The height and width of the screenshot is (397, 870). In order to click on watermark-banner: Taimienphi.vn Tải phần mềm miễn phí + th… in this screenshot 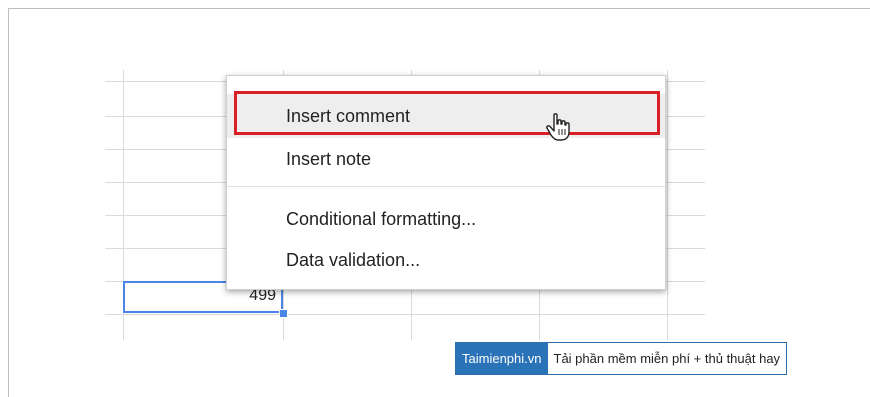, I will do `click(621, 358)`.